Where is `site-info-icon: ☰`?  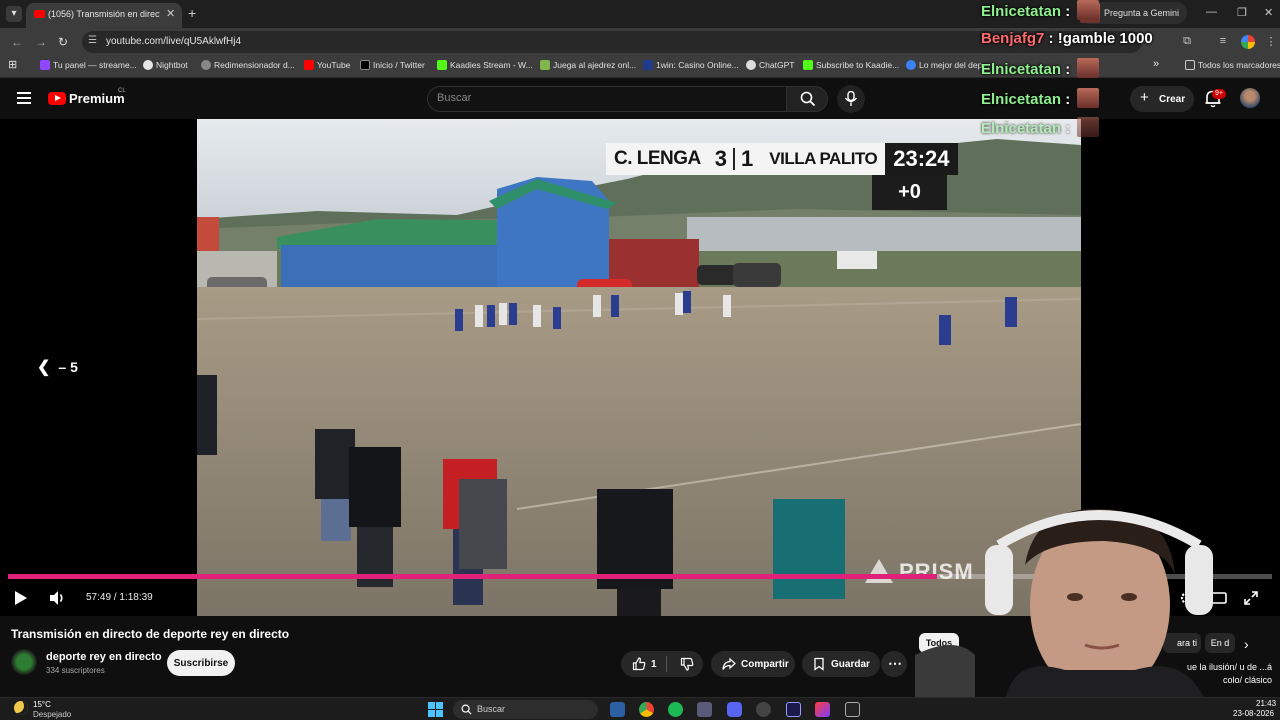 site-info-icon: ☰ is located at coordinates (92, 40).